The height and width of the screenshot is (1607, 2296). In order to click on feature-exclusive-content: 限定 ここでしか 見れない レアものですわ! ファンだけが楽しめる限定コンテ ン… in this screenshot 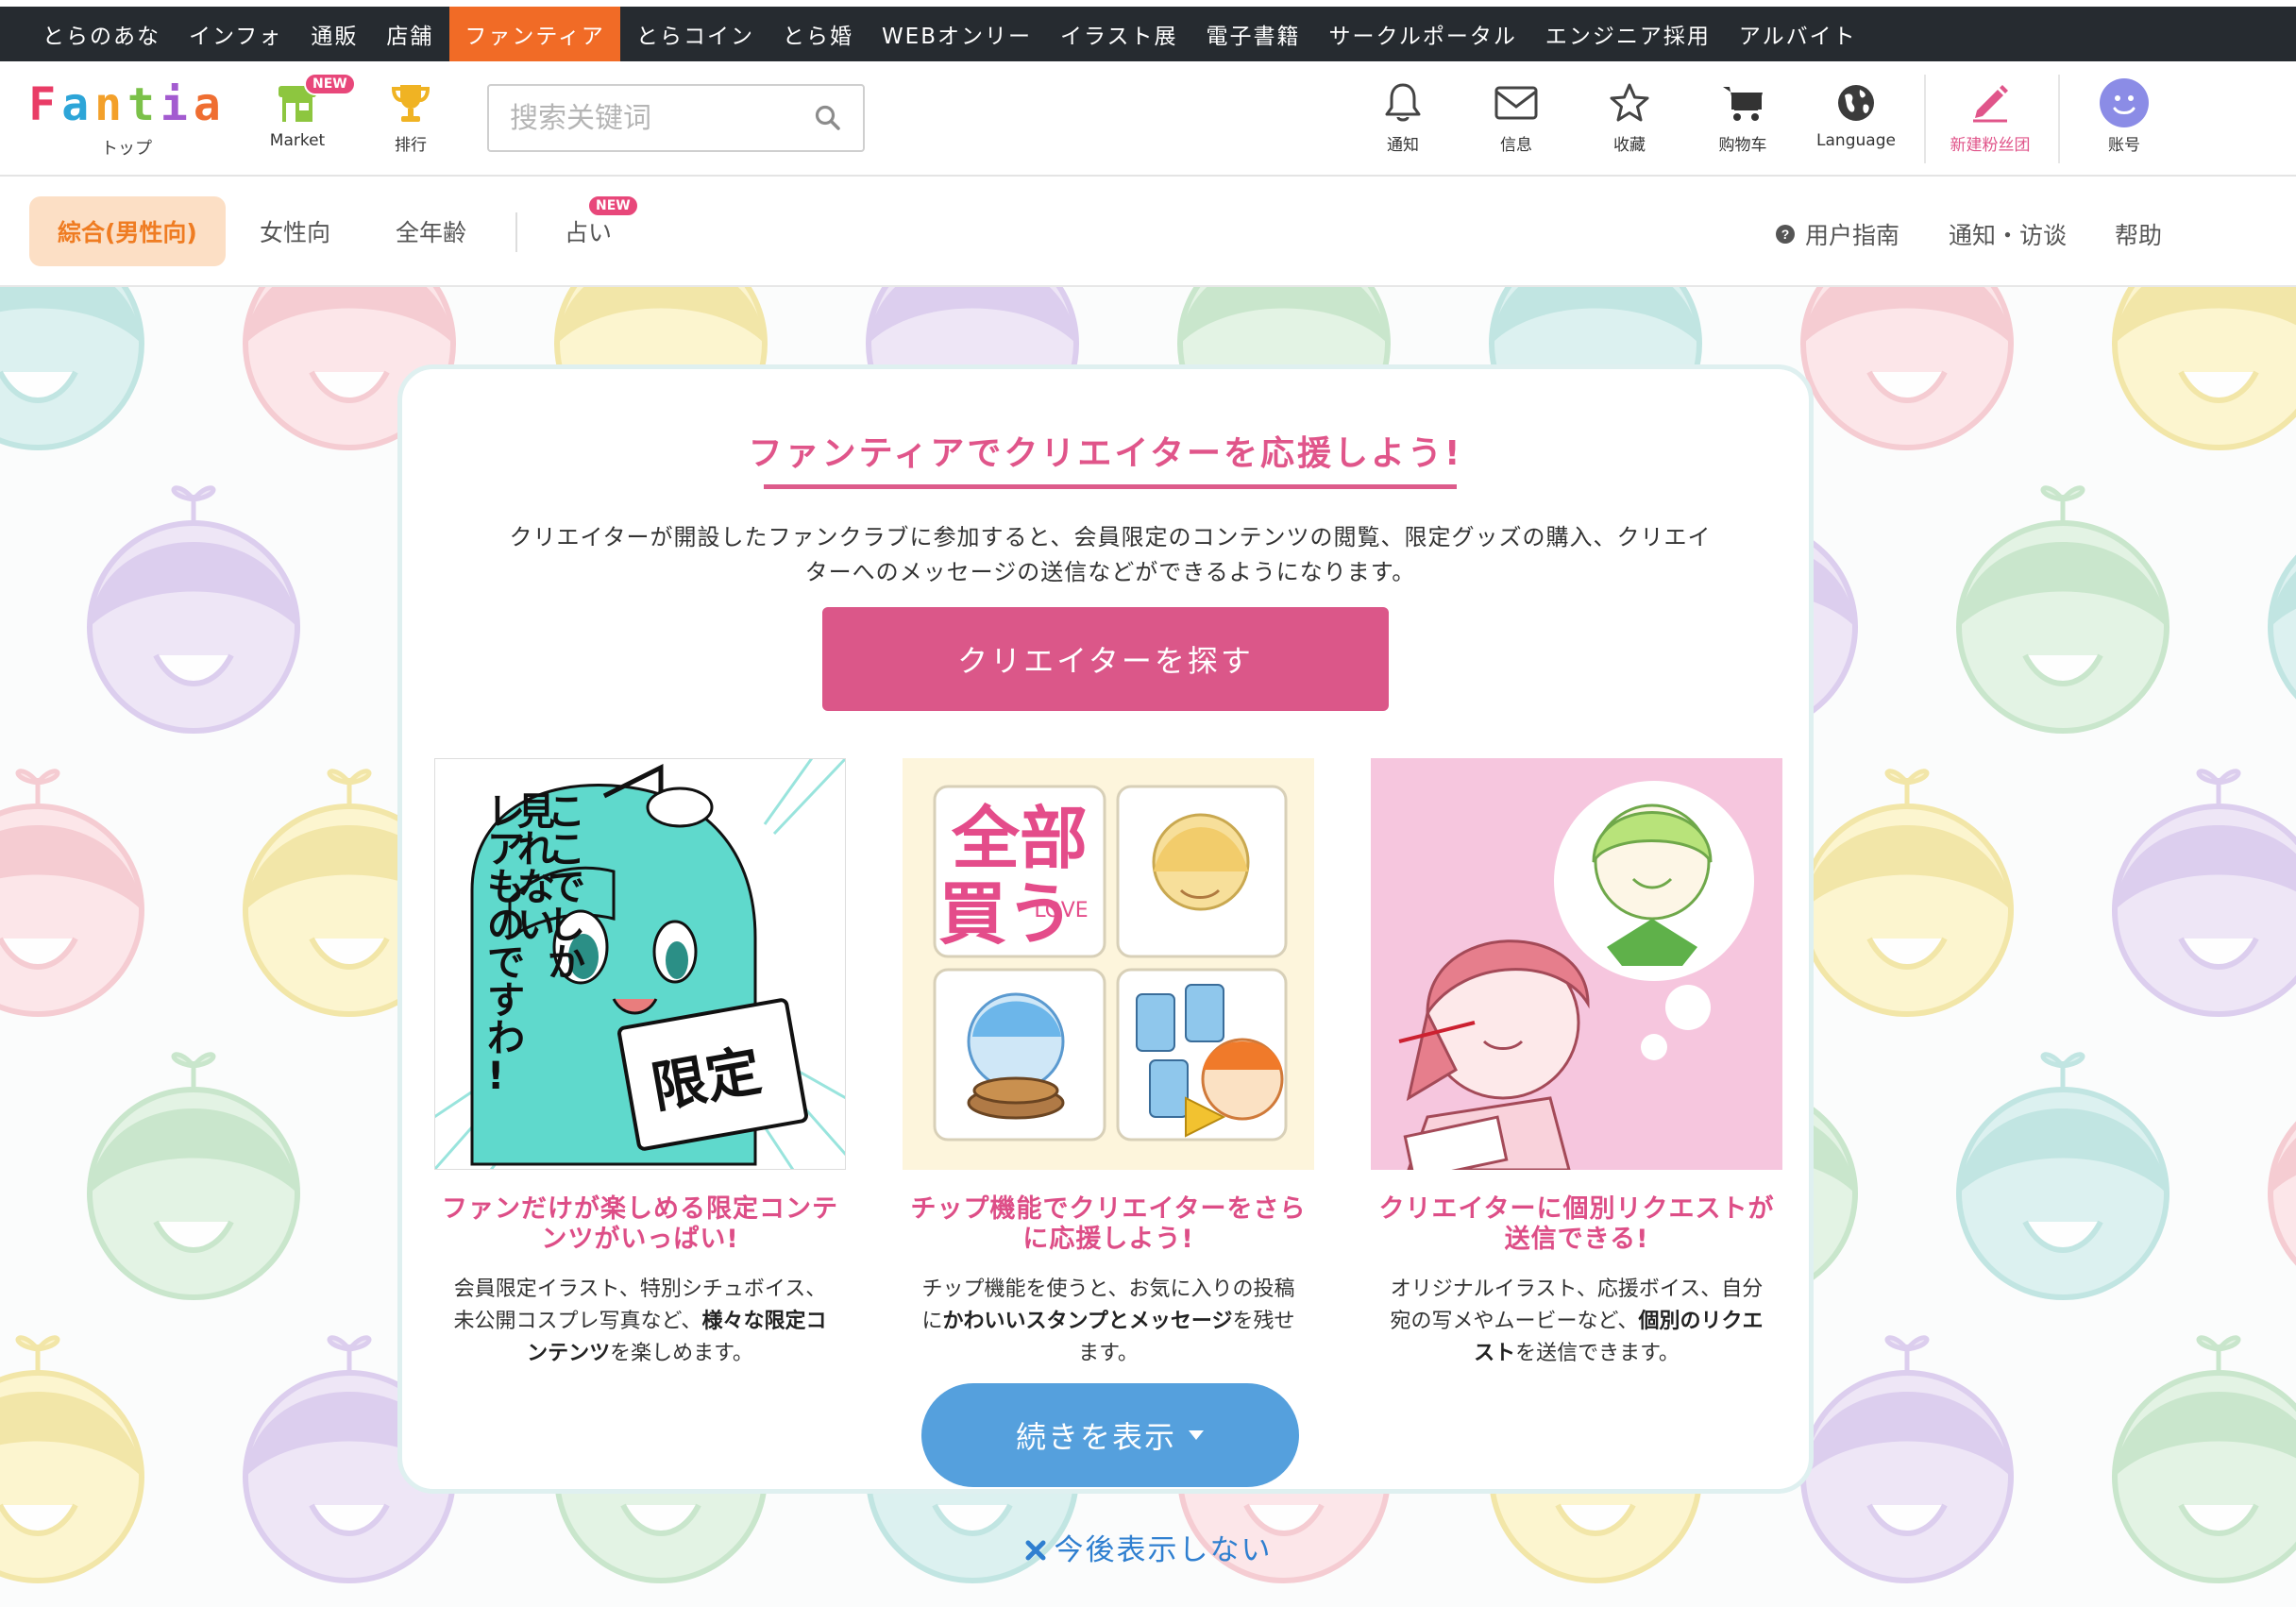, I will do `click(640, 1064)`.